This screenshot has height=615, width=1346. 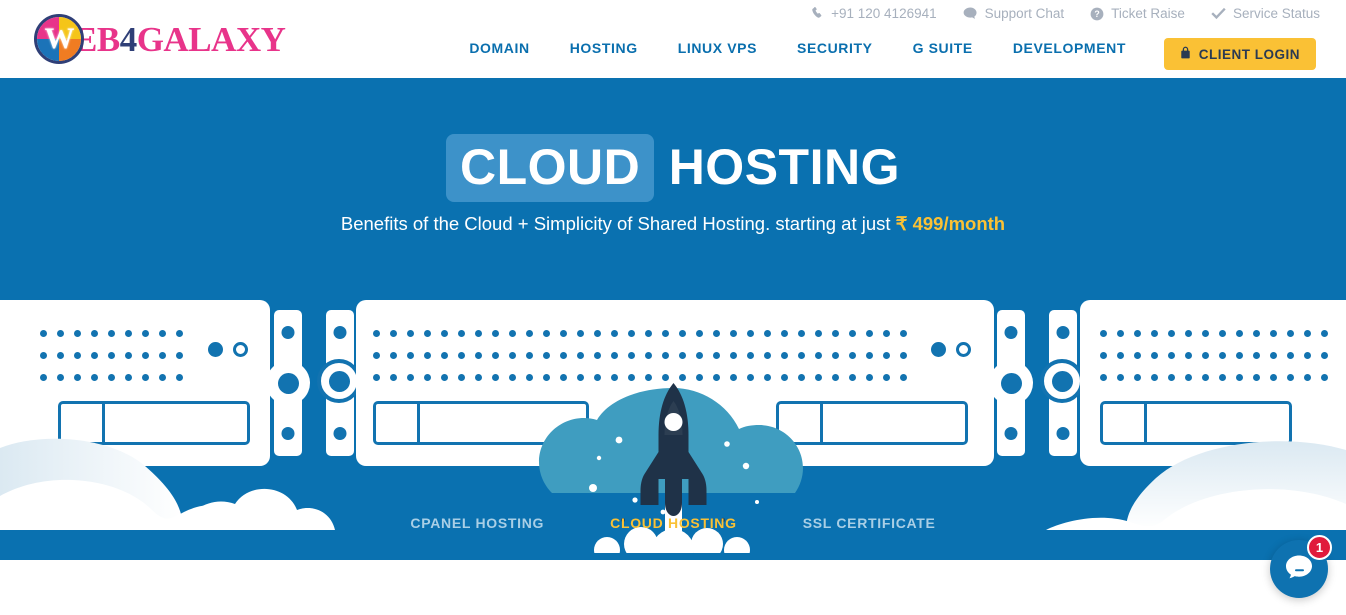 I want to click on question-circle-icon: ?, so click(x=1097, y=14).